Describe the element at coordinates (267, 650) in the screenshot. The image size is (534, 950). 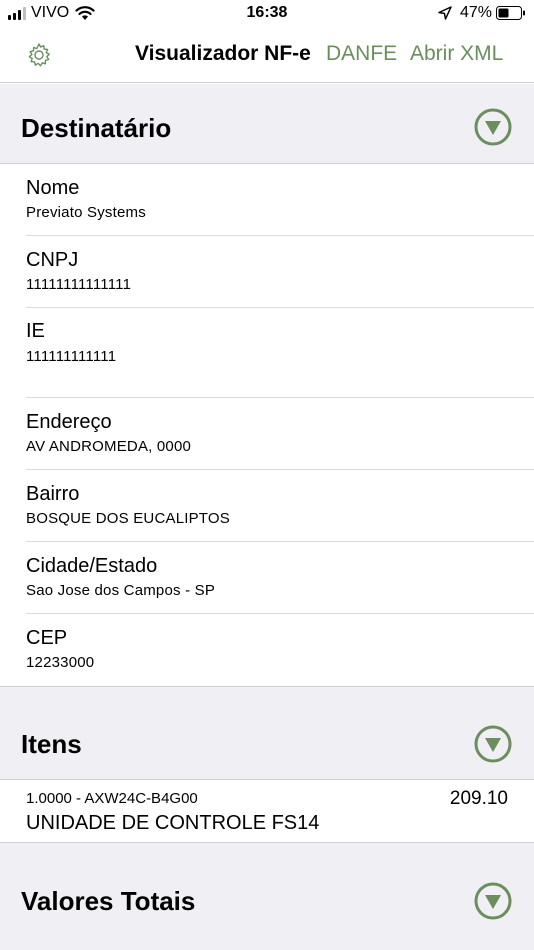
I see `field-cep: CEP 12233000` at that location.